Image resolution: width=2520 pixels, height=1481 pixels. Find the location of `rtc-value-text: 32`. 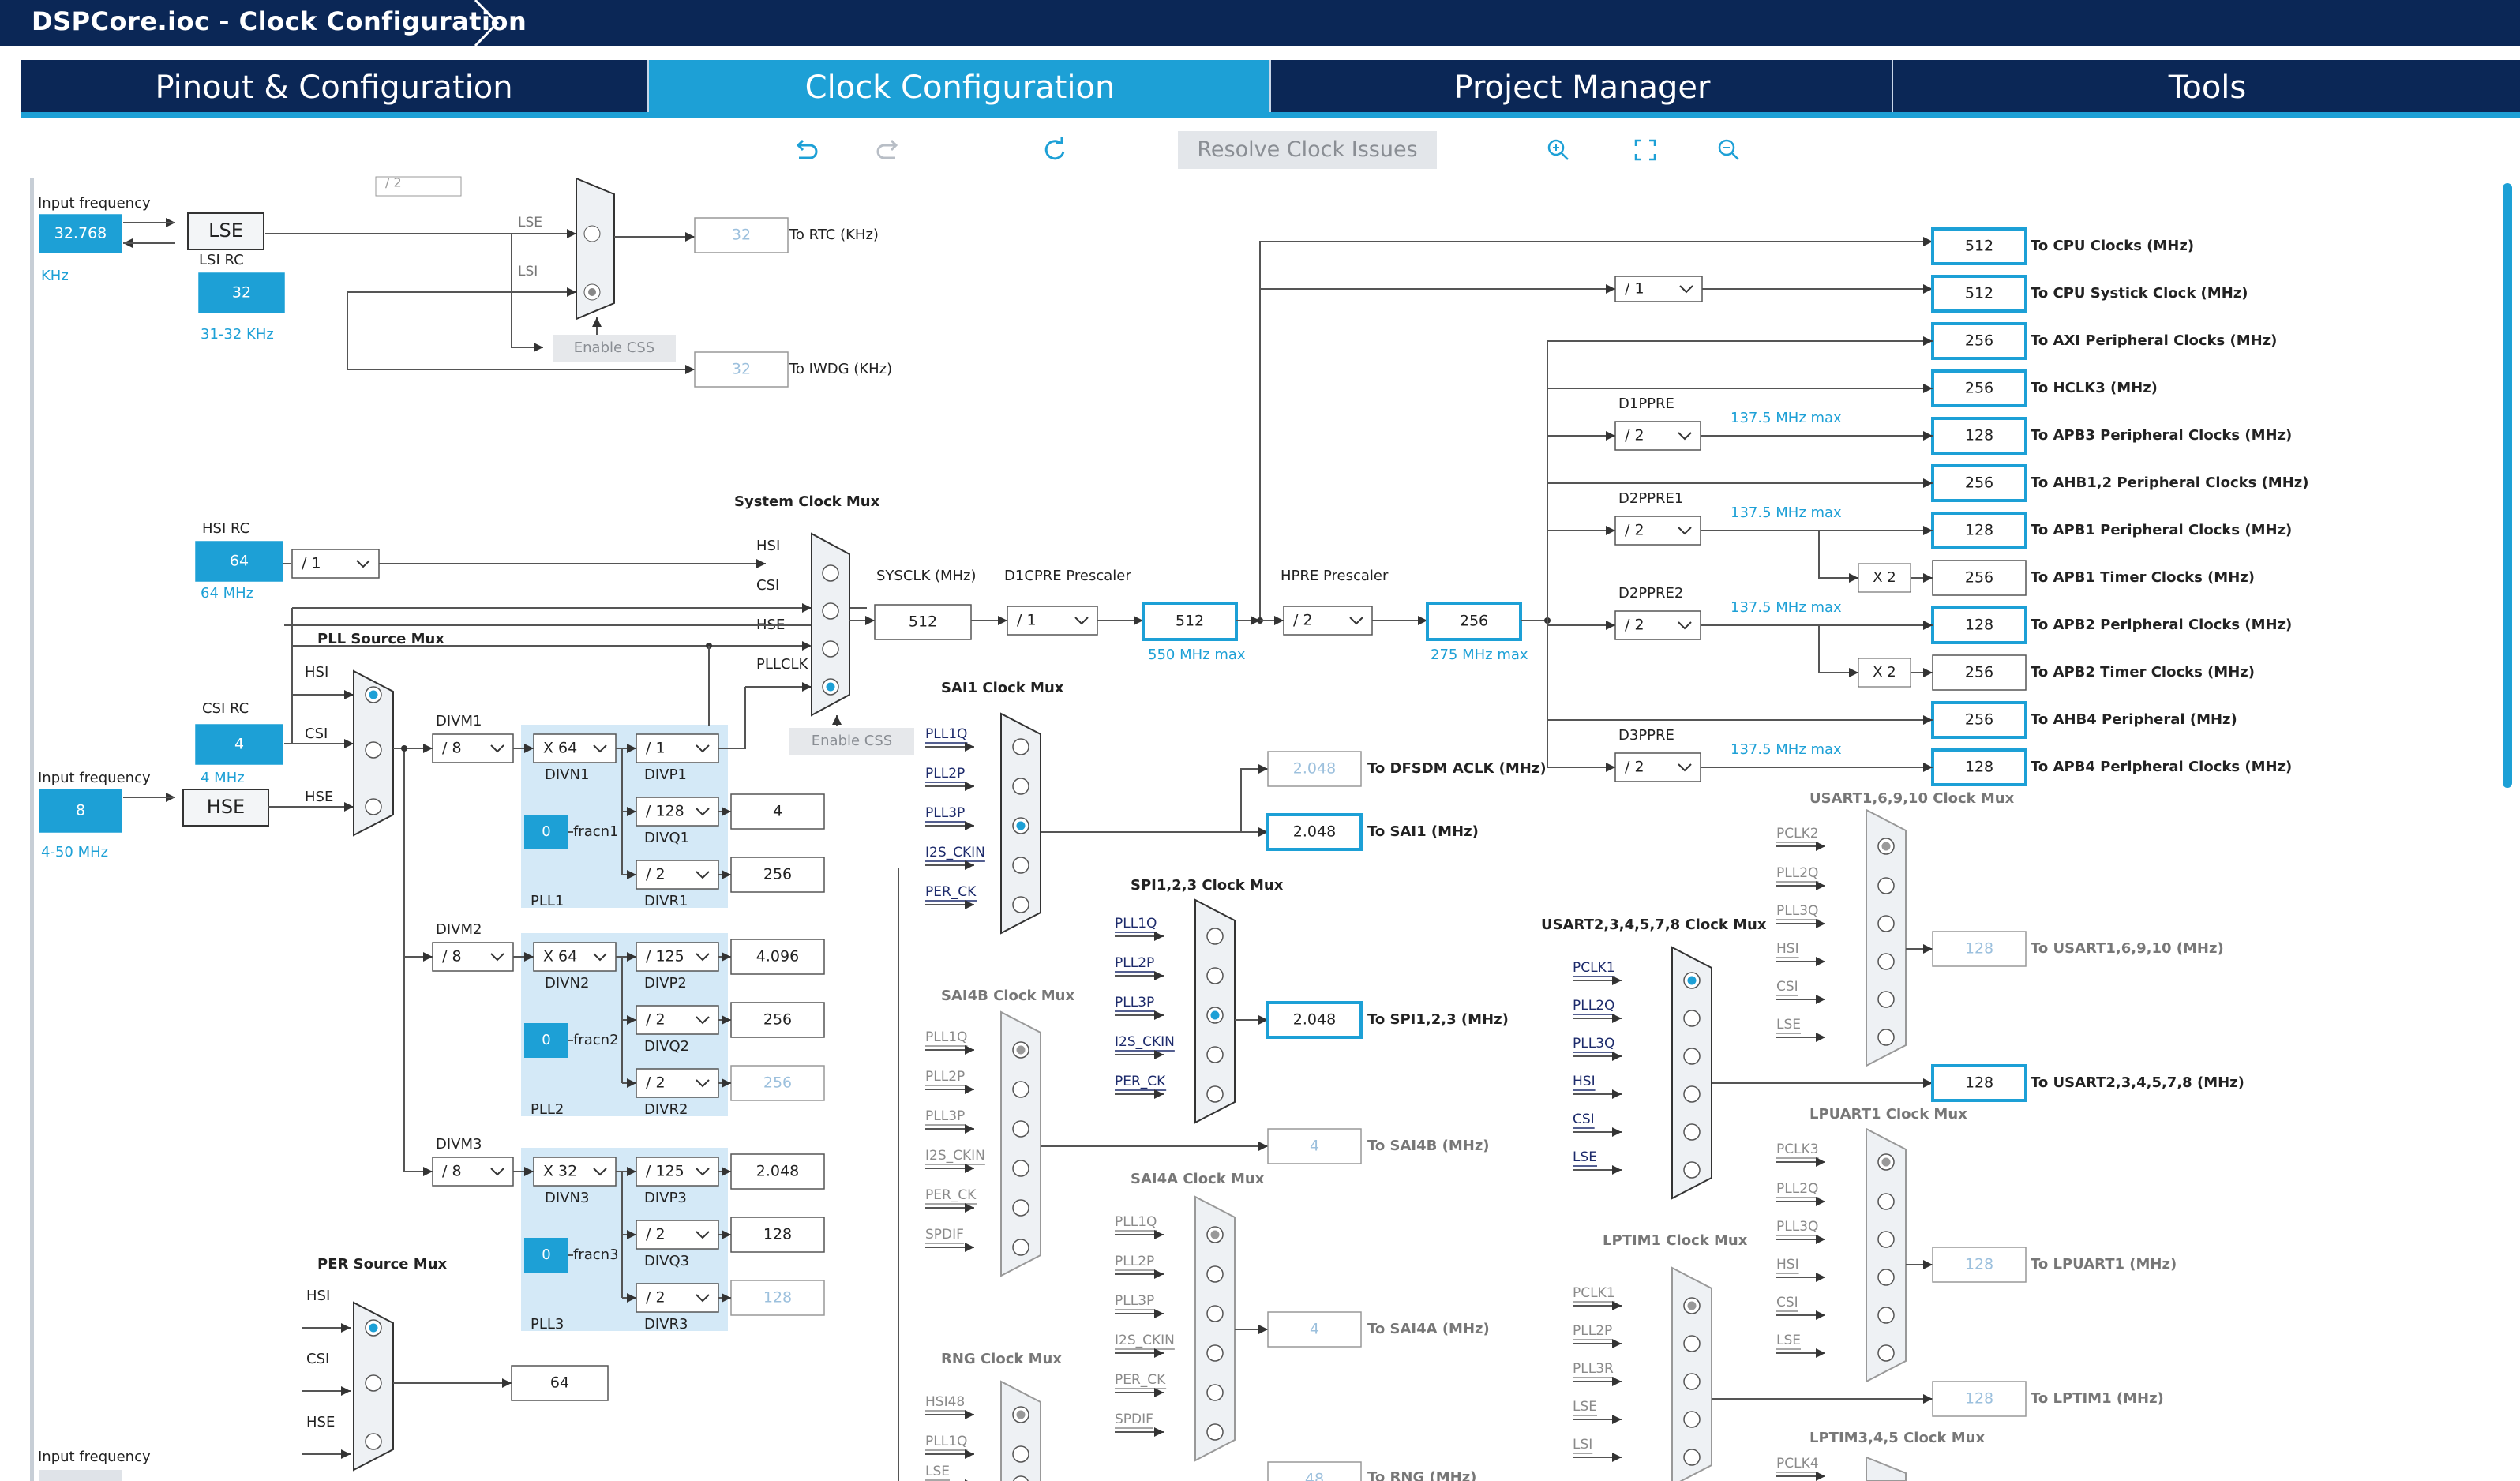

rtc-value-text: 32 is located at coordinates (741, 236).